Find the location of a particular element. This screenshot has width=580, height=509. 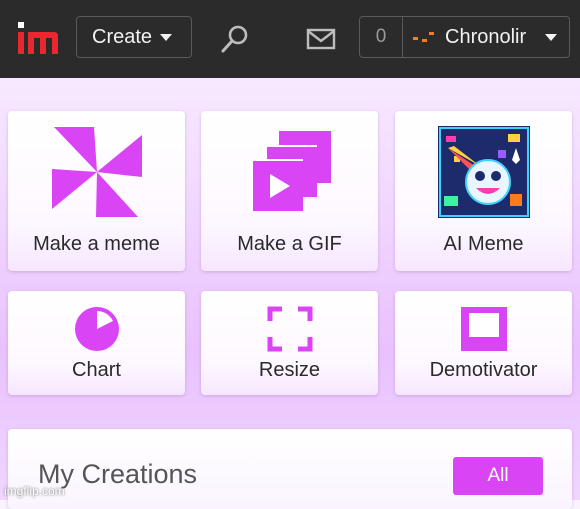

create-label: Create is located at coordinates (122, 36).